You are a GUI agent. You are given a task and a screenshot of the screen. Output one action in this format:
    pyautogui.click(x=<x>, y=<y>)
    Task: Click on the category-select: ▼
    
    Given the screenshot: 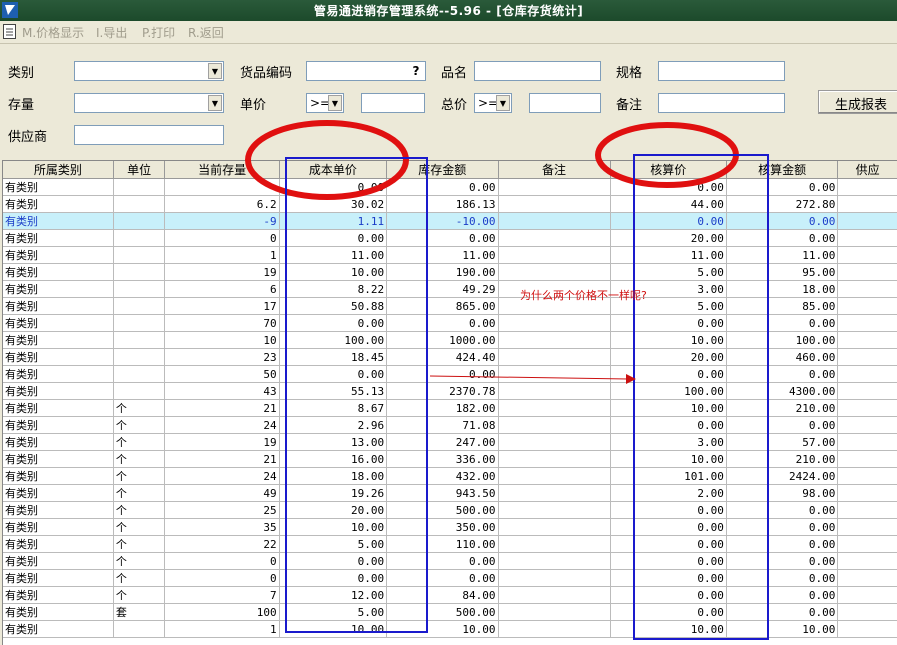 What is the action you would take?
    pyautogui.click(x=149, y=71)
    